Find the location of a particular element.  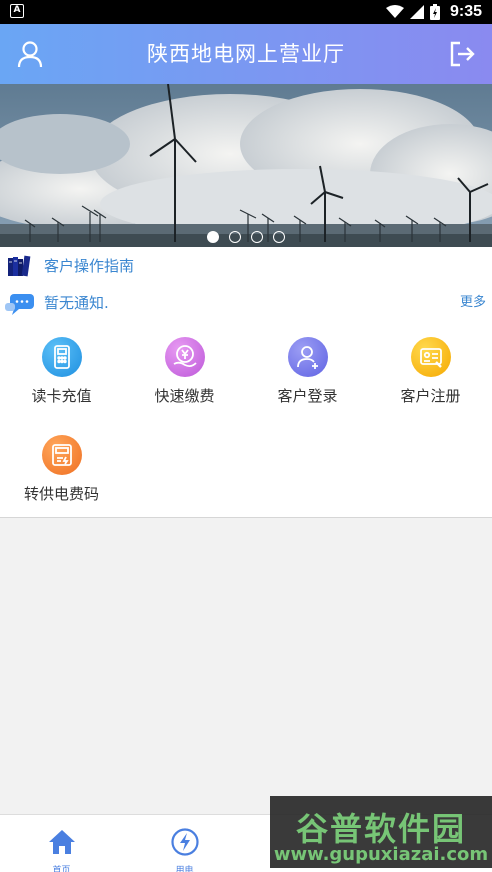

meter-icon is located at coordinates (61, 455).